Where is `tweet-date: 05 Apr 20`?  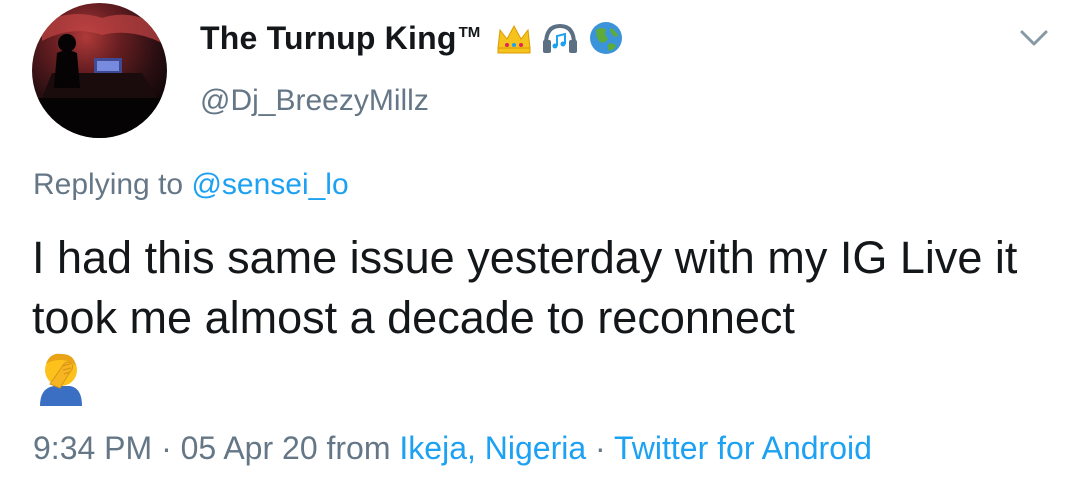
tweet-date: 05 Apr 20 is located at coordinates (249, 448).